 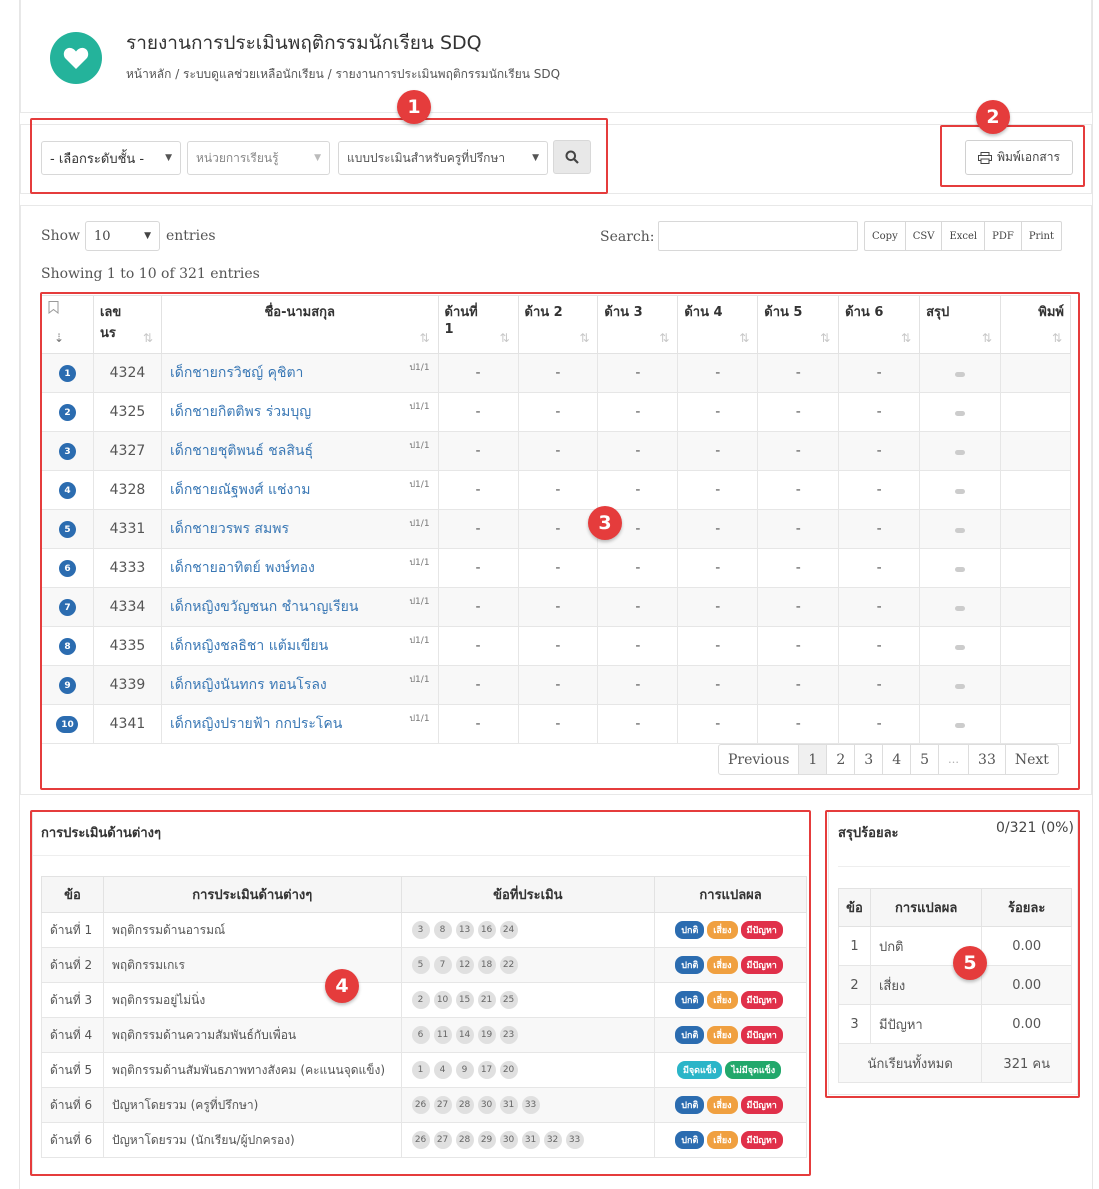 I want to click on annotation-box-summary, so click(x=952, y=954).